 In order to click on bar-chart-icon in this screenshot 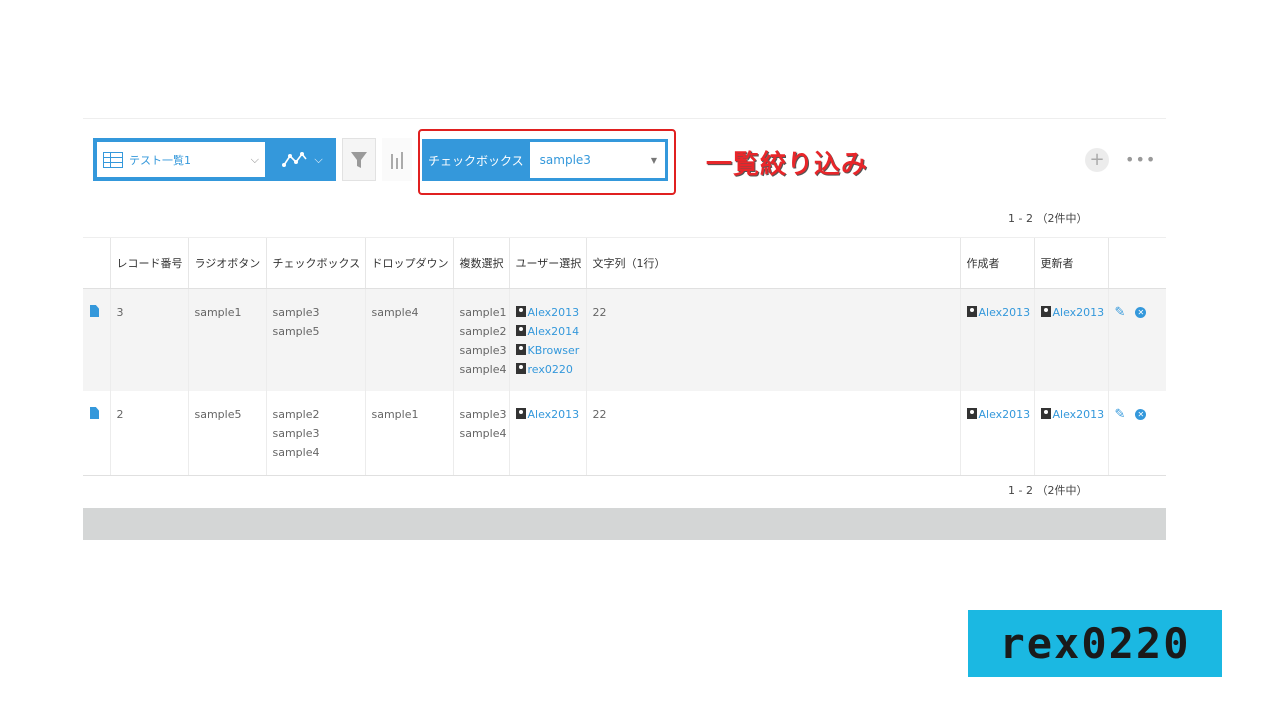, I will do `click(397, 160)`.